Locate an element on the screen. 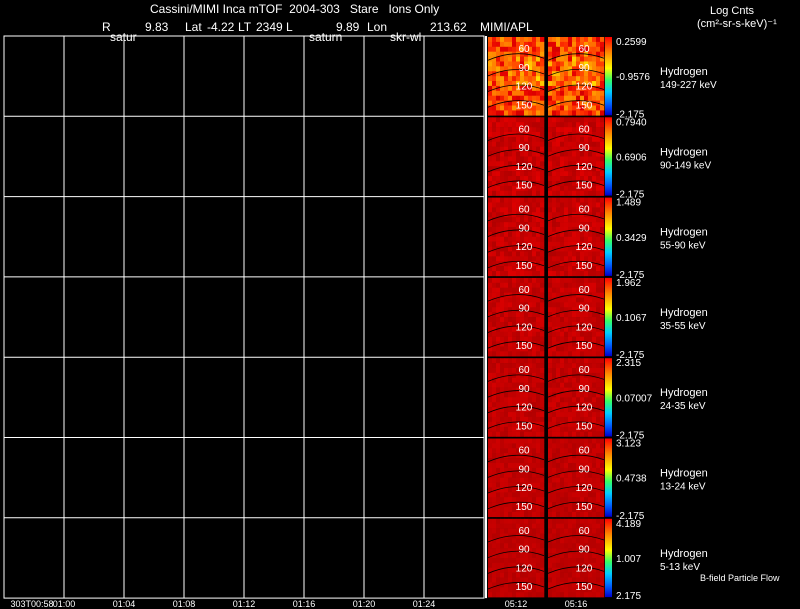  species-label: Hydrogen is located at coordinates (684, 233).